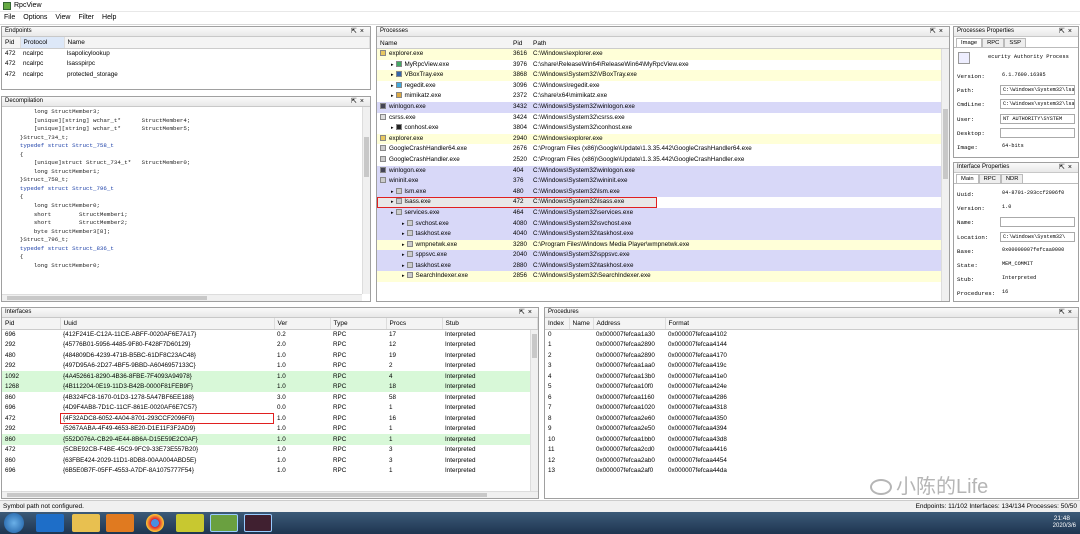 The image size is (1080, 534). What do you see at coordinates (945, 175) in the screenshot?
I see `processes-vscroll` at bounding box center [945, 175].